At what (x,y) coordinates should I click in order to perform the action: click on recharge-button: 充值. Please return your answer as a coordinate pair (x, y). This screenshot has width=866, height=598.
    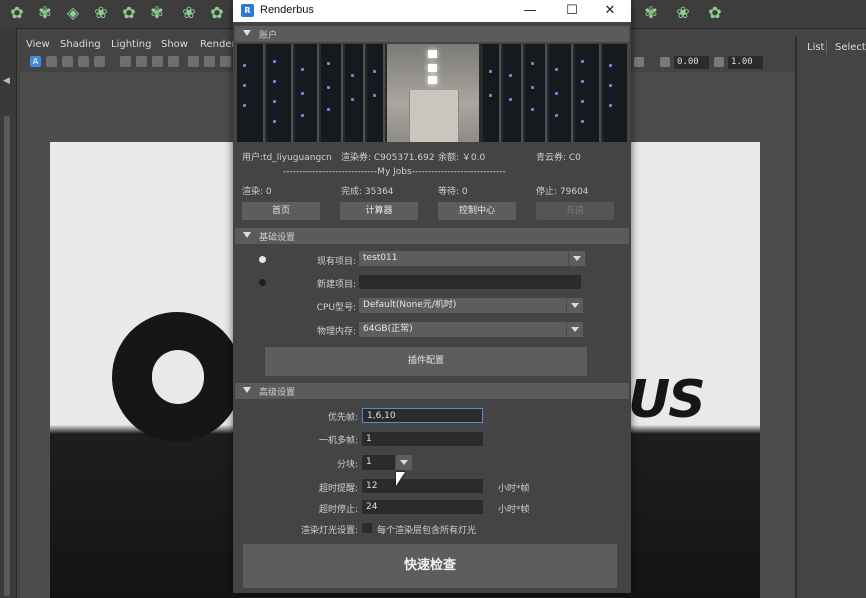
    Looking at the image, I should click on (575, 211).